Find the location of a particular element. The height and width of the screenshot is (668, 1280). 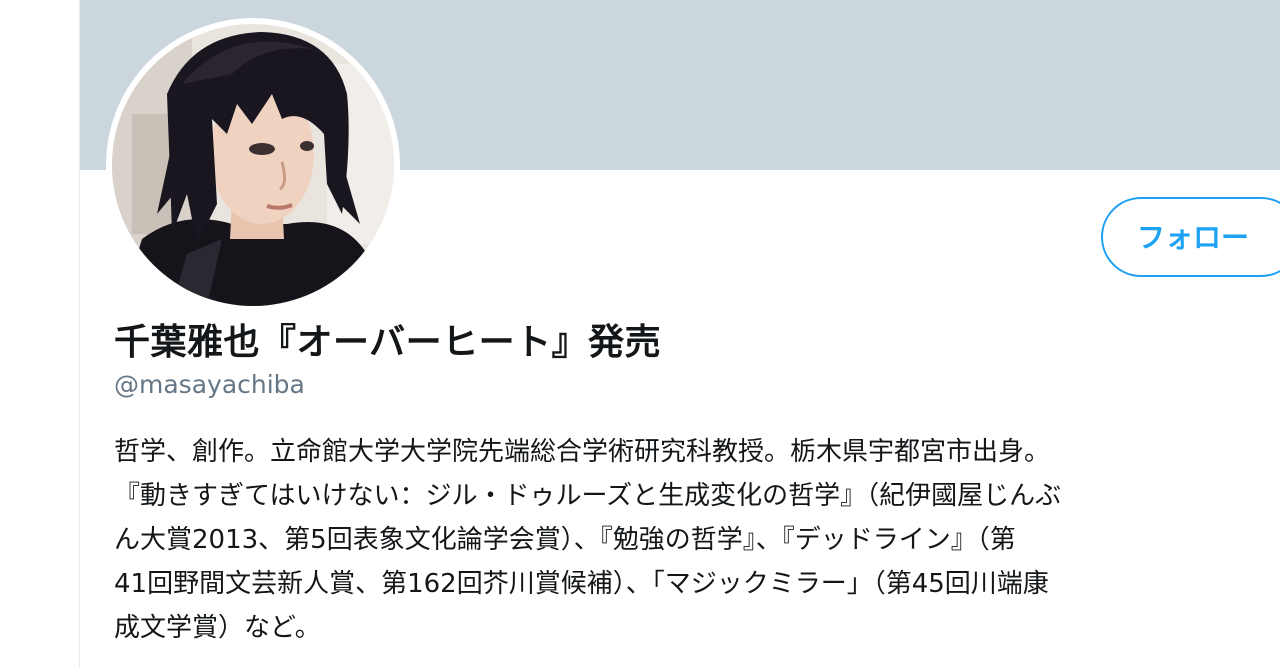

avatar is located at coordinates (253, 165).